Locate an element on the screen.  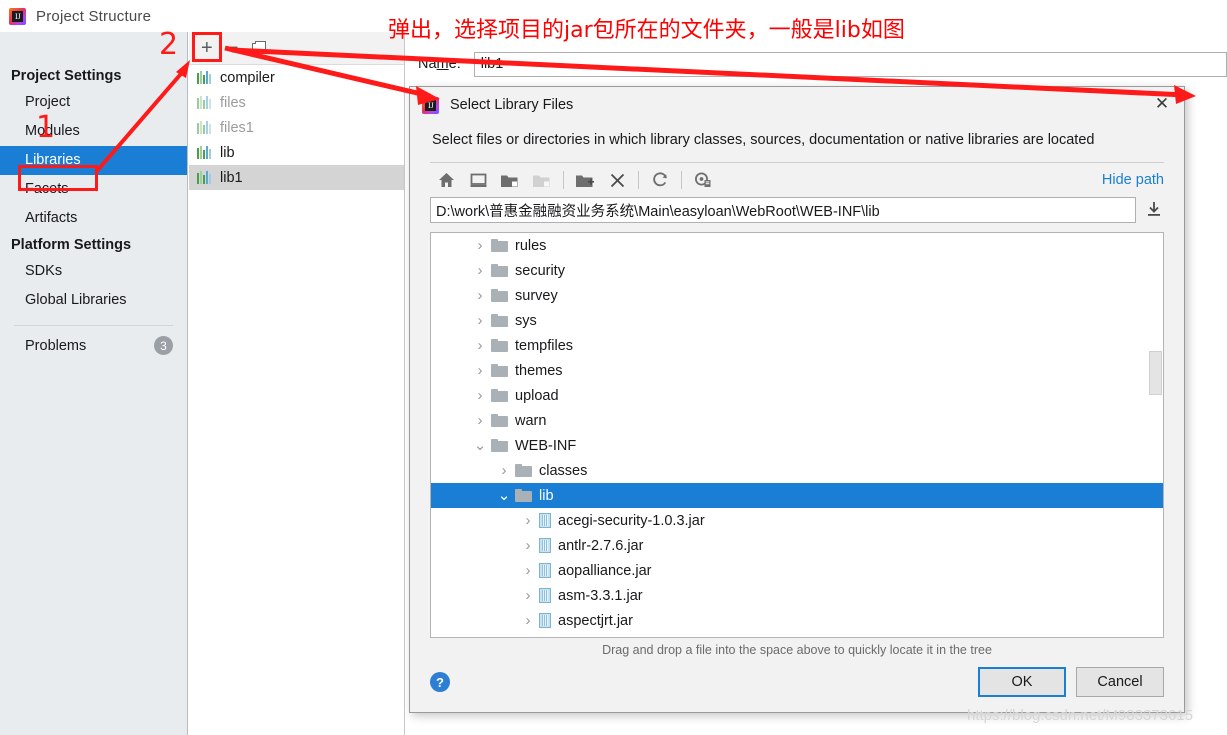
tree-row-label: antlr-2.7.6.jar is located at coordinates (601, 545).